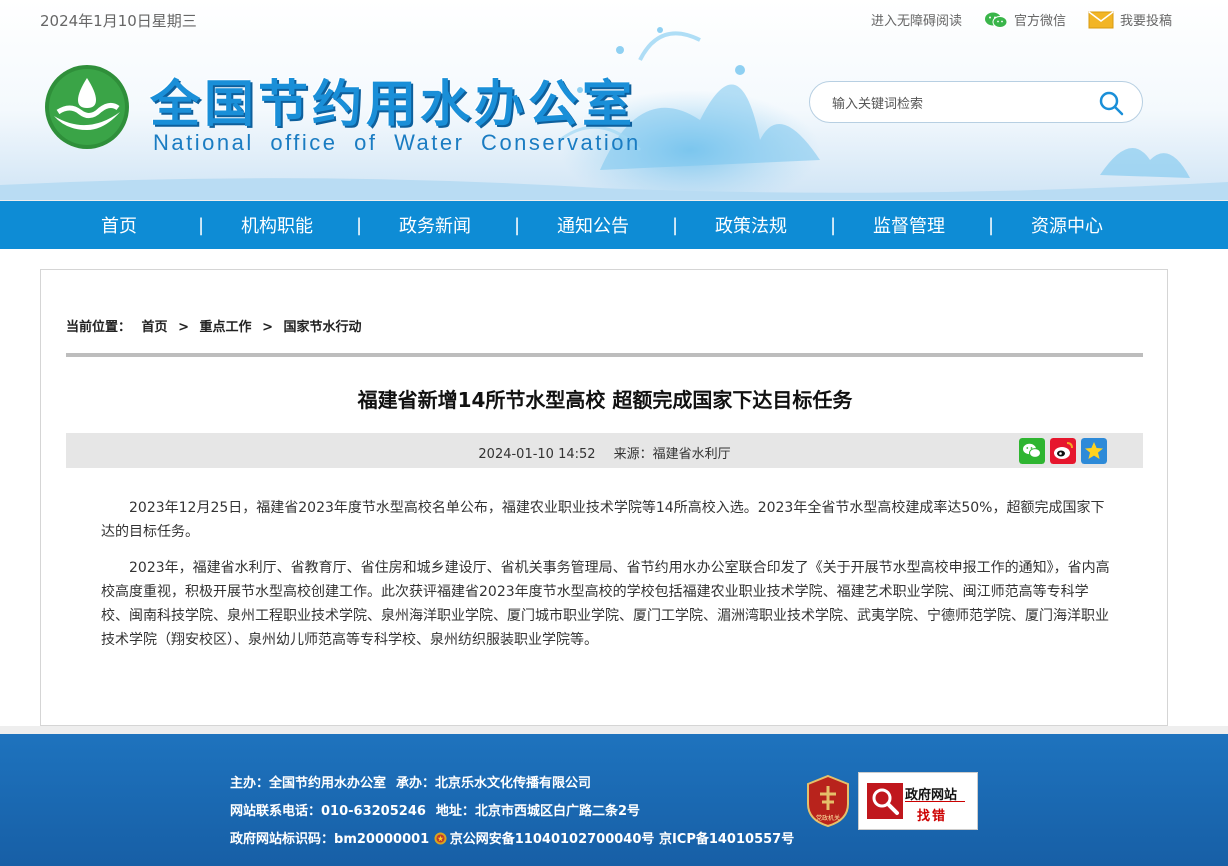 This screenshot has width=1228, height=866. Describe the element at coordinates (537, 454) in the screenshot. I see `article-datetime: 2024-01-10 14:52` at that location.